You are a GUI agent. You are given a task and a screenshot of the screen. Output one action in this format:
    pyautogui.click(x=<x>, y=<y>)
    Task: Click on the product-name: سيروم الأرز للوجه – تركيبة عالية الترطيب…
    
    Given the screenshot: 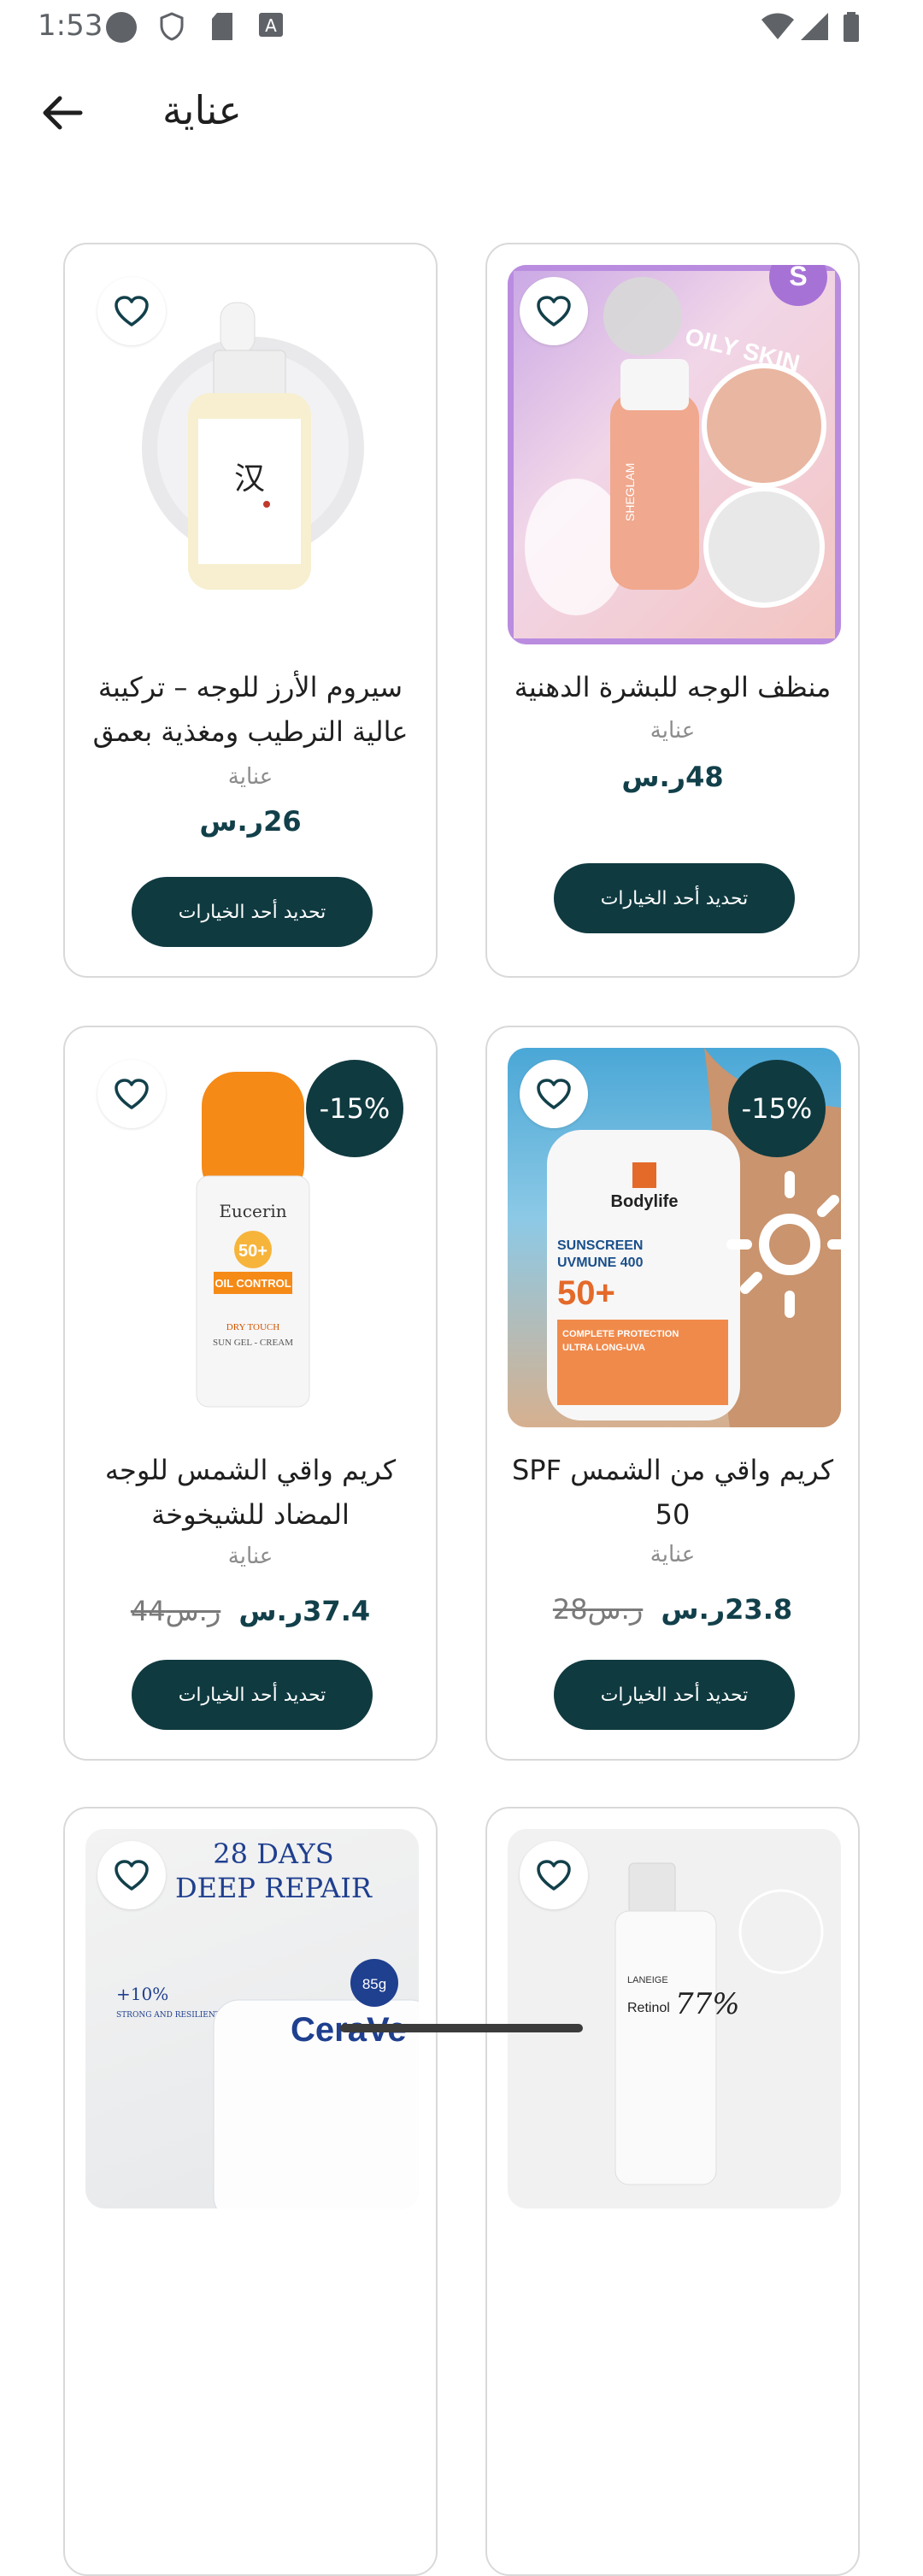 What is the action you would take?
    pyautogui.click(x=250, y=709)
    